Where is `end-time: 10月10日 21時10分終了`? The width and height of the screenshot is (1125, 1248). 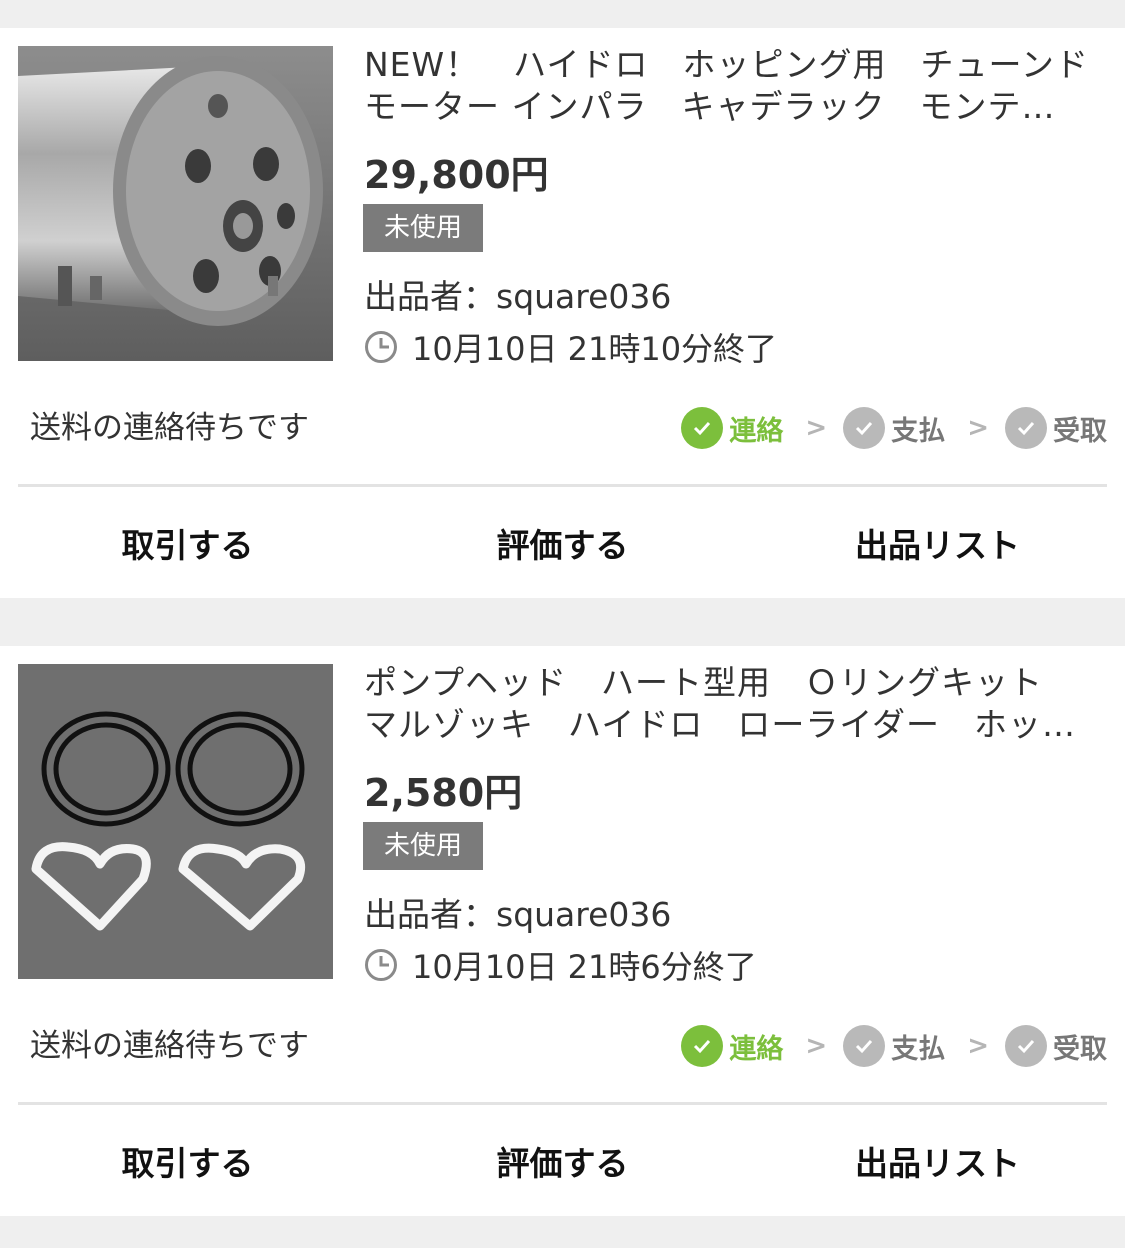
end-time: 10月10日 21時10分終了 is located at coordinates (570, 347).